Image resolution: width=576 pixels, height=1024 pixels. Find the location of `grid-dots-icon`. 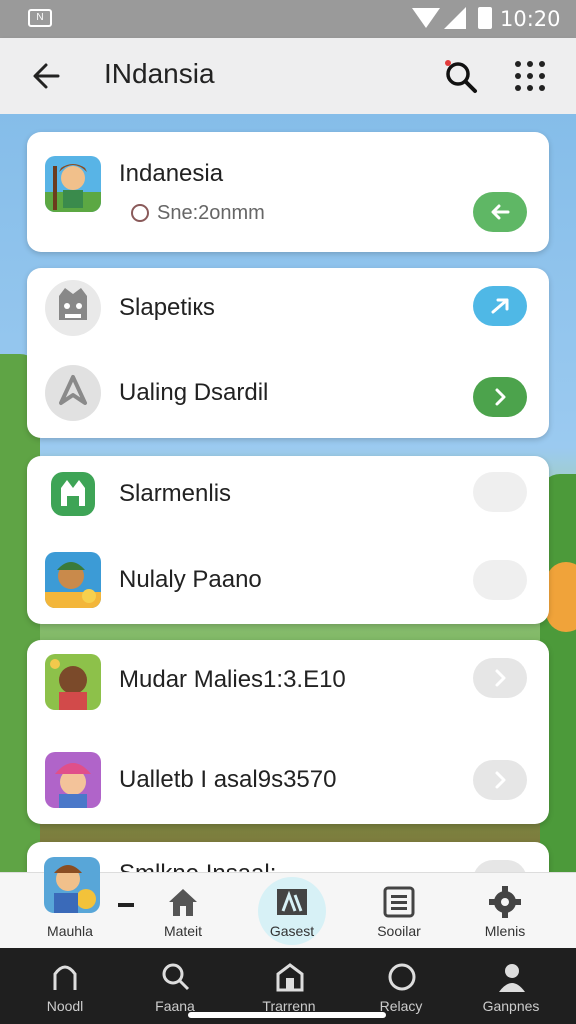

grid-dots-icon is located at coordinates (530, 76).